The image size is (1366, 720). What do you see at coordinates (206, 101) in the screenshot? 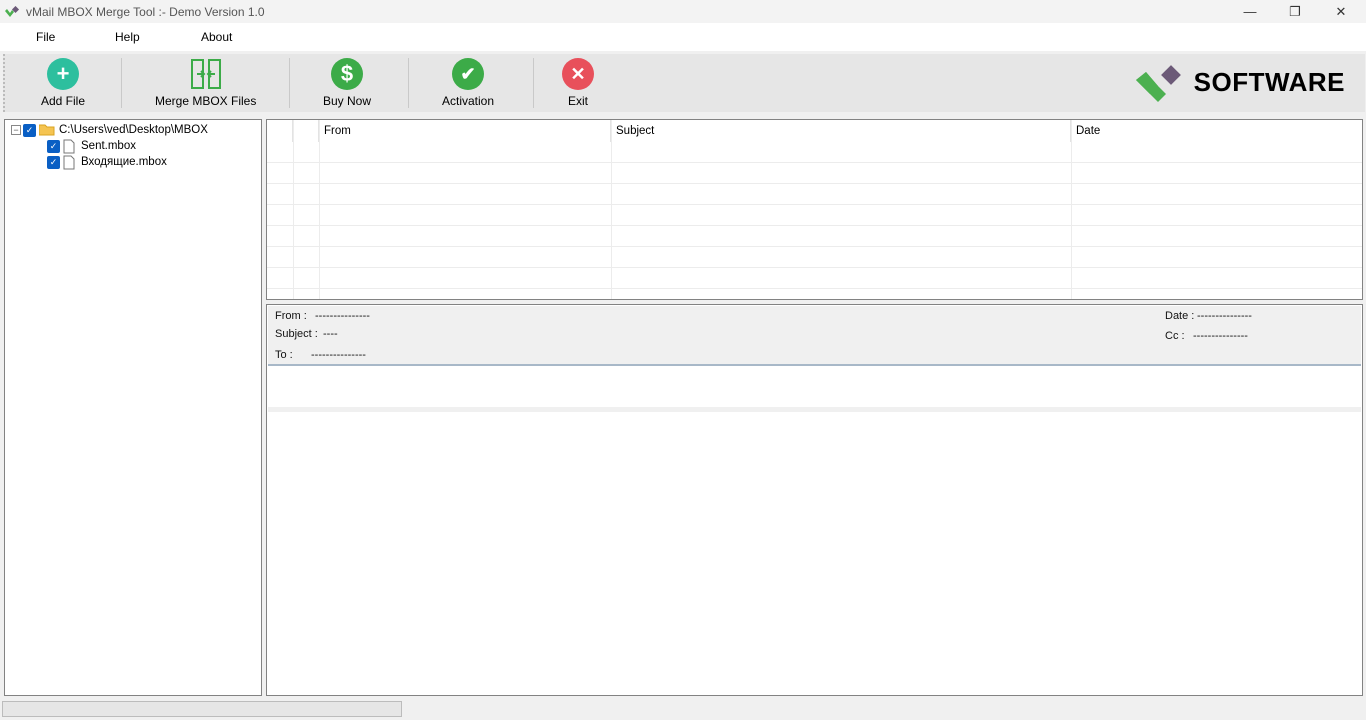
I see `merge-label: Merge MBOX Files` at bounding box center [206, 101].